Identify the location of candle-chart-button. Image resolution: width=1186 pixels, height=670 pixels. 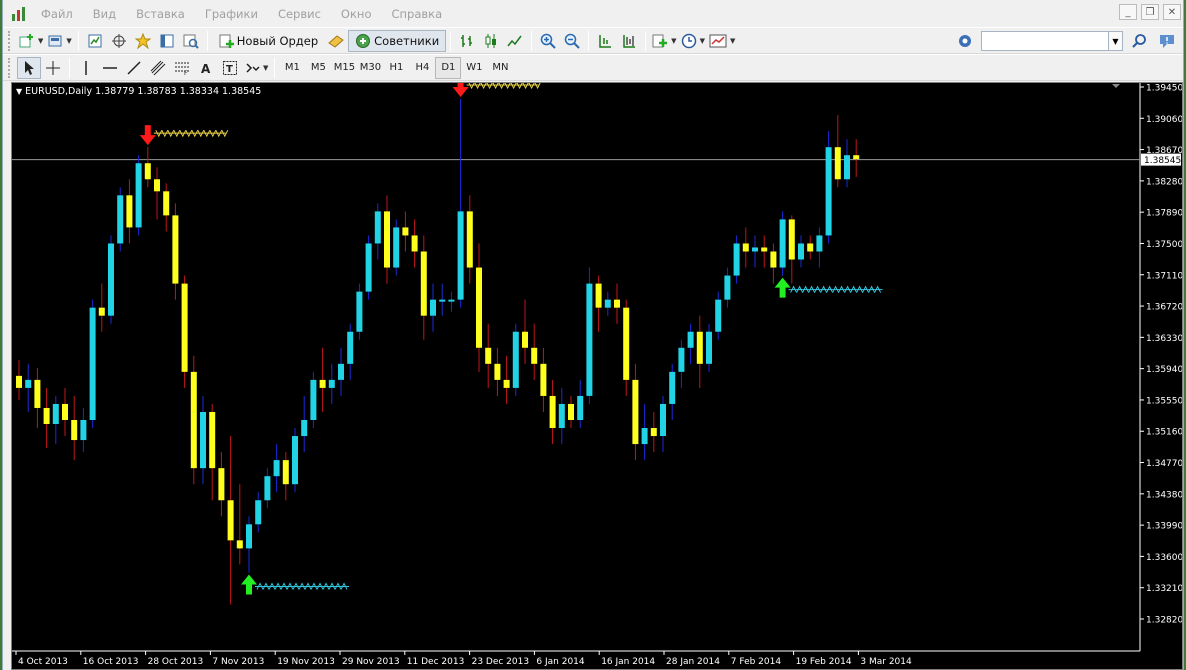
(491, 41).